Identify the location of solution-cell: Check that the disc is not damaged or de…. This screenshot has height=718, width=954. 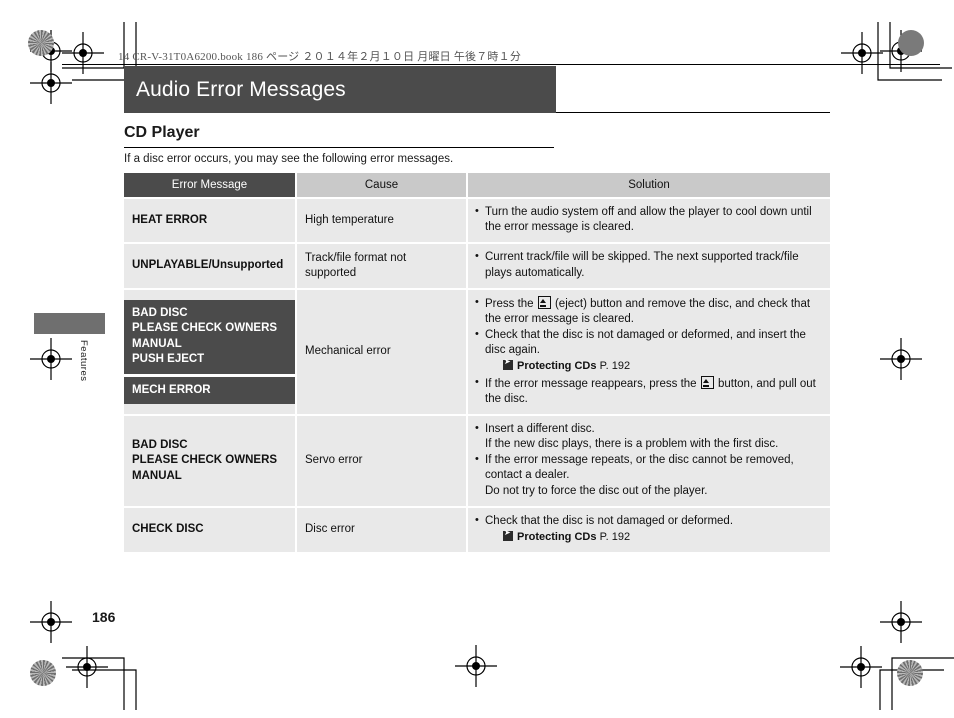
(649, 531).